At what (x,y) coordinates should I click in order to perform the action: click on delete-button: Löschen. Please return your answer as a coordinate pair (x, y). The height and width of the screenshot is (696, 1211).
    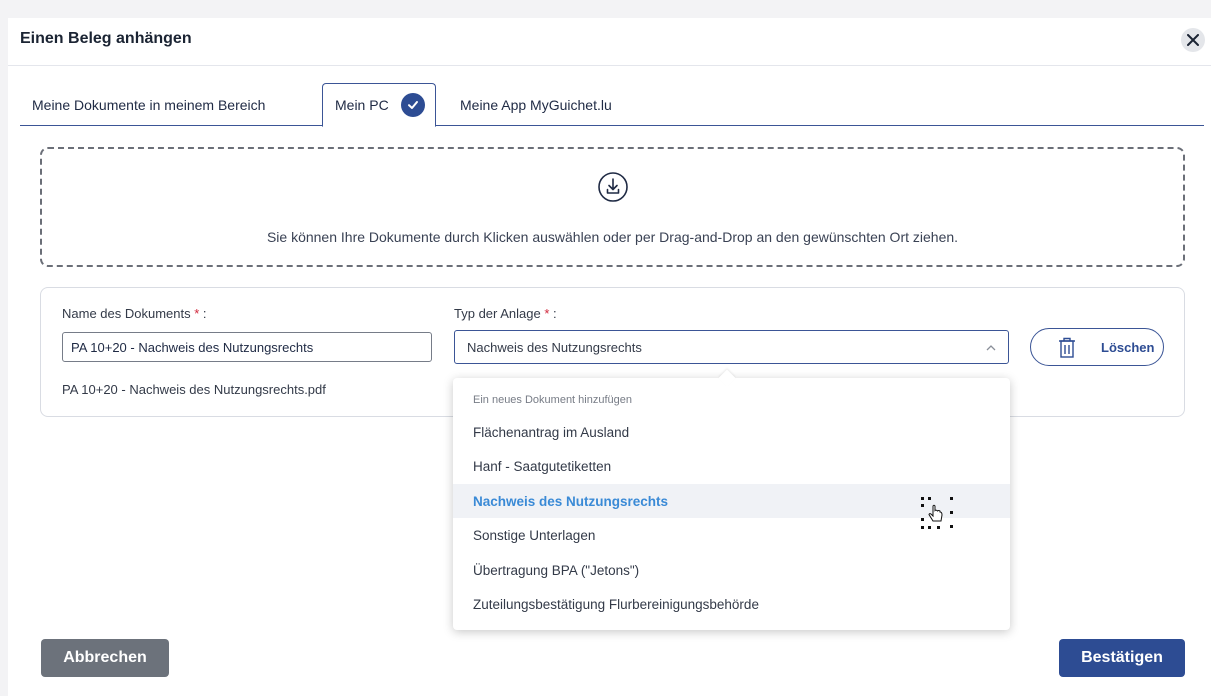
    Looking at the image, I should click on (1097, 347).